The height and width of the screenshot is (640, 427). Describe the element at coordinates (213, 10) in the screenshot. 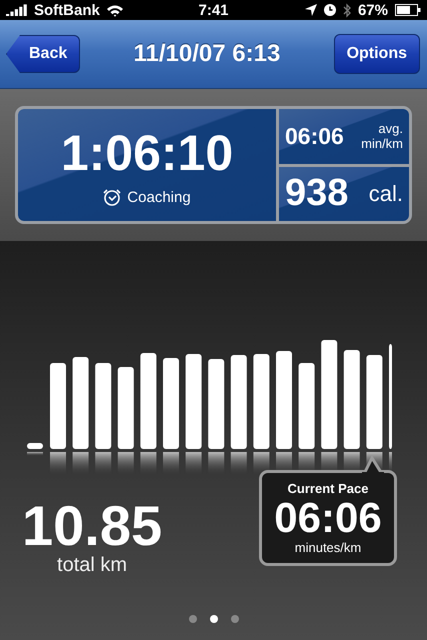

I see `clock-time: 7:41` at that location.